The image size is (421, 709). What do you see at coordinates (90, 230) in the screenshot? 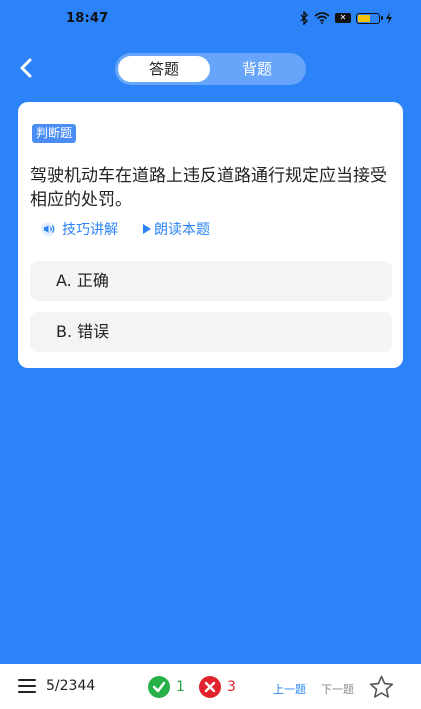
I see `tips-explain-label: 技巧讲解` at bounding box center [90, 230].